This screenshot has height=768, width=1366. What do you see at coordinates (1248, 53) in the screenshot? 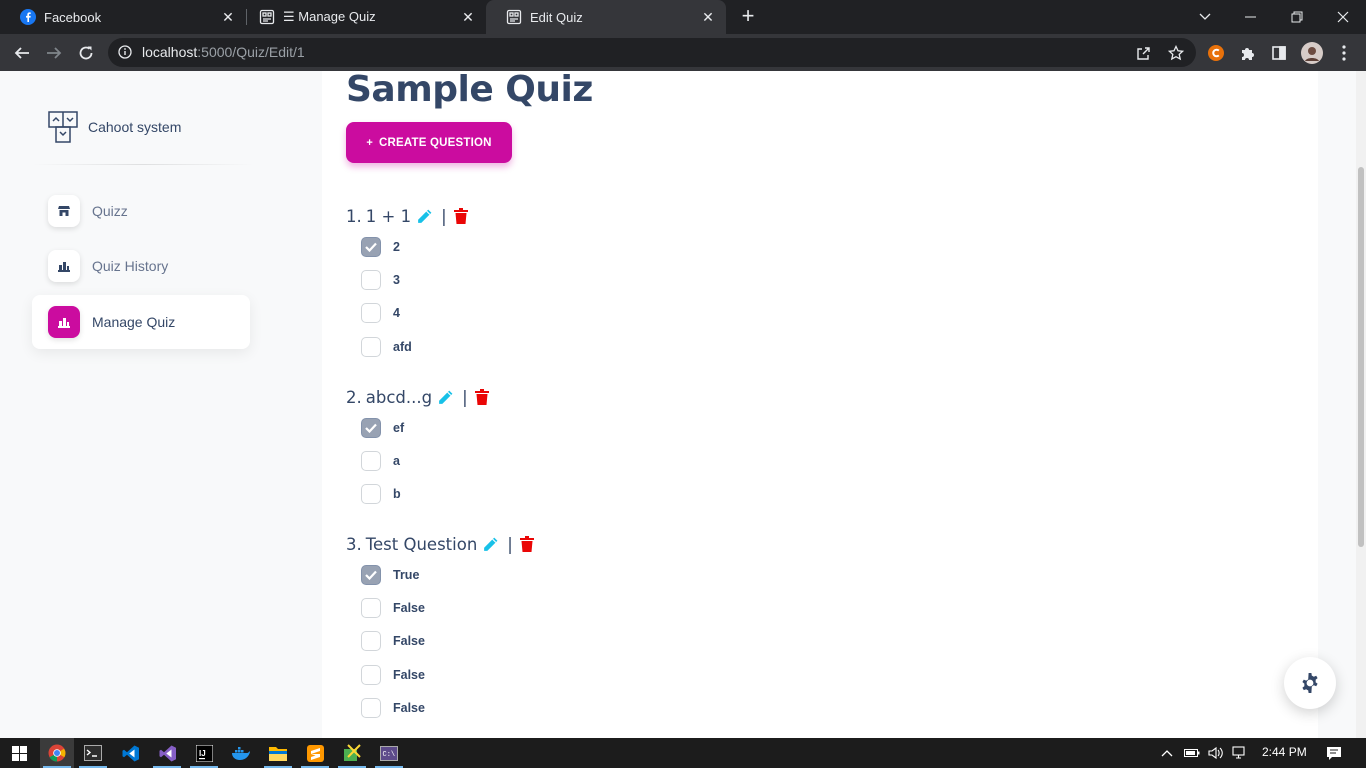
I see `extensions-puzzle-icon` at bounding box center [1248, 53].